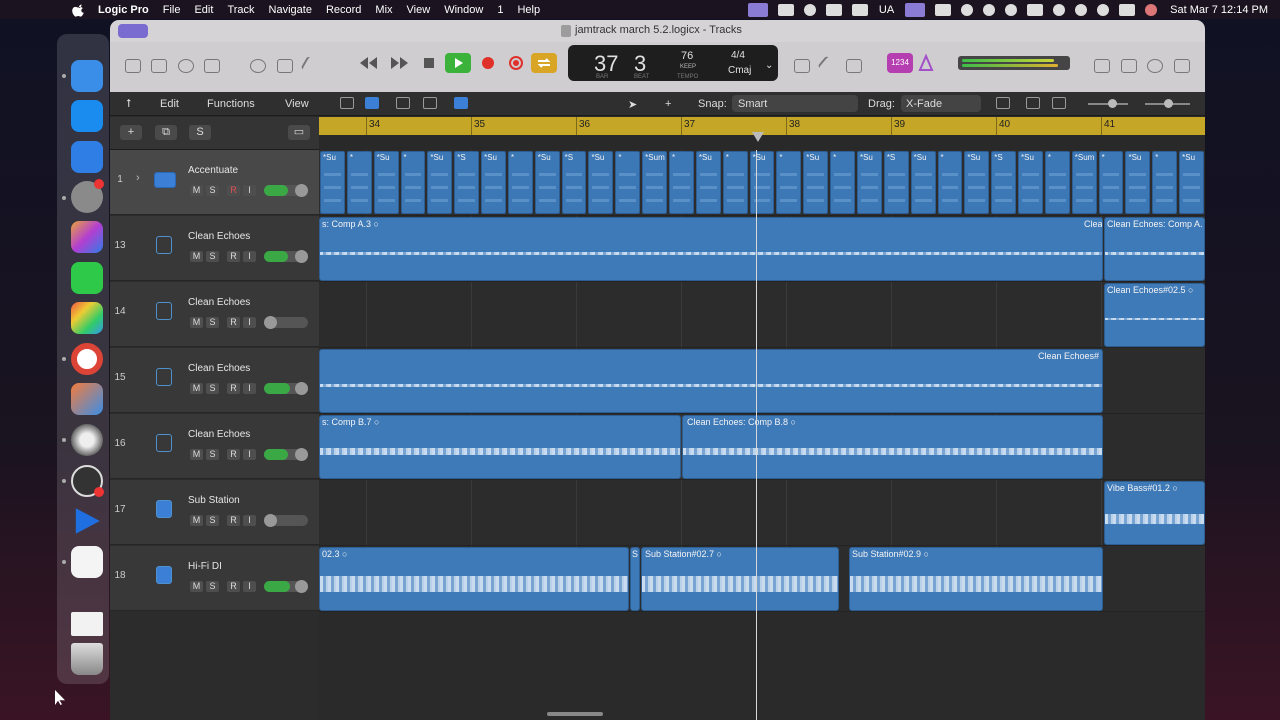  Describe the element at coordinates (297, 104) in the screenshot. I see `view-menu: View` at that location.